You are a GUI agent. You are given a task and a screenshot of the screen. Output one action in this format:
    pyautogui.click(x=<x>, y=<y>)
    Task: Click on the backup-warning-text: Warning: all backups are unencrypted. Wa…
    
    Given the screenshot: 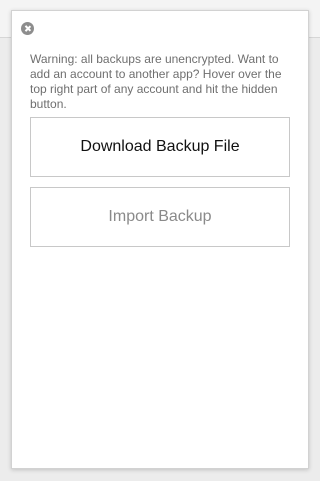 What is the action you would take?
    pyautogui.click(x=156, y=81)
    